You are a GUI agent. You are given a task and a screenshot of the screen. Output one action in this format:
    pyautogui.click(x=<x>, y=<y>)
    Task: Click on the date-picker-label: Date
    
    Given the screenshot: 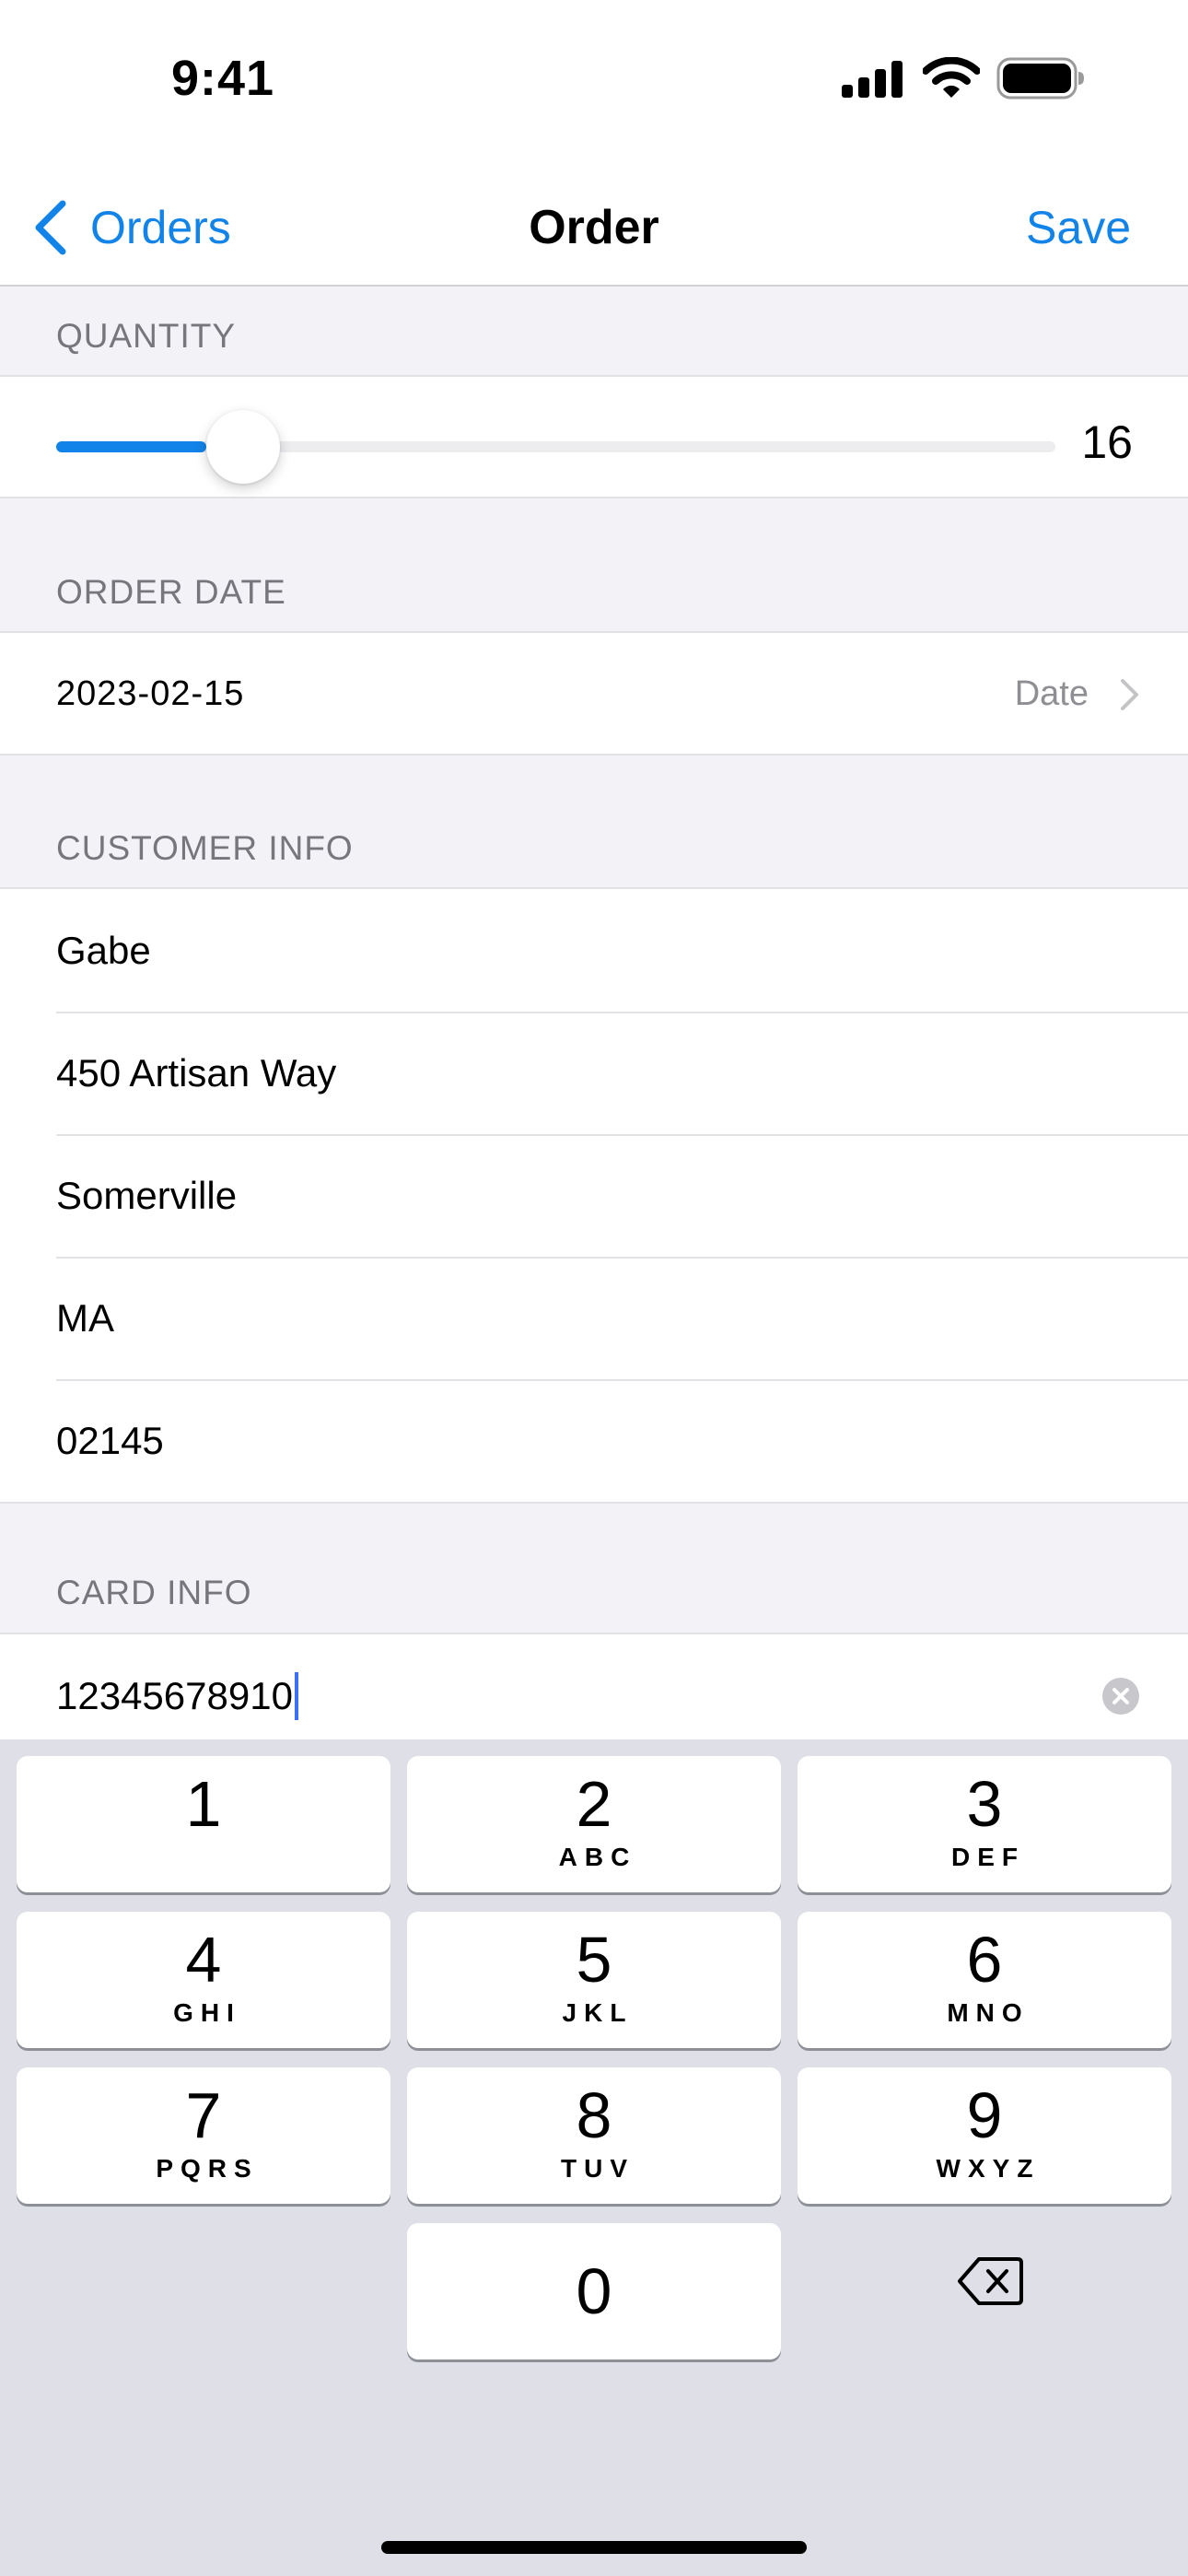 What is the action you would take?
    pyautogui.click(x=1051, y=693)
    